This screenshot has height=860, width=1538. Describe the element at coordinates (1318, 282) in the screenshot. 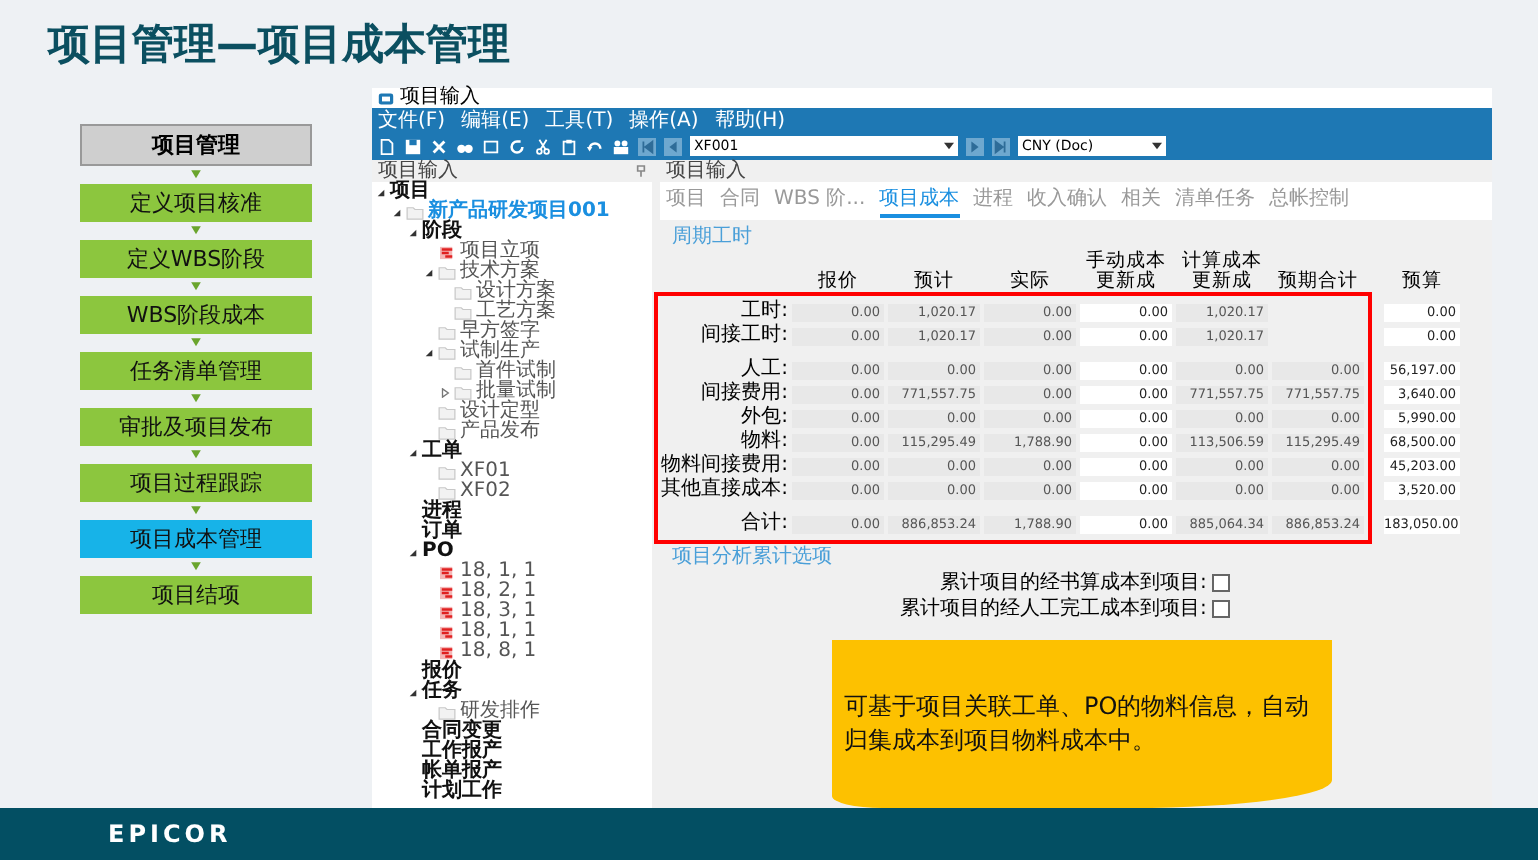

I see `column-header: 预期合计` at that location.